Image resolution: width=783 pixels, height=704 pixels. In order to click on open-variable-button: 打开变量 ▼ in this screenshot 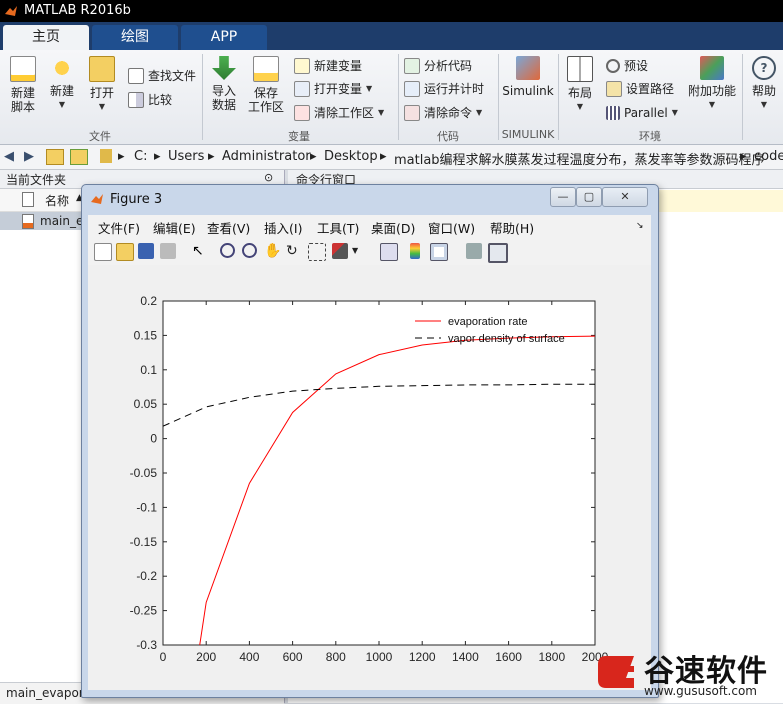, I will do `click(333, 89)`.